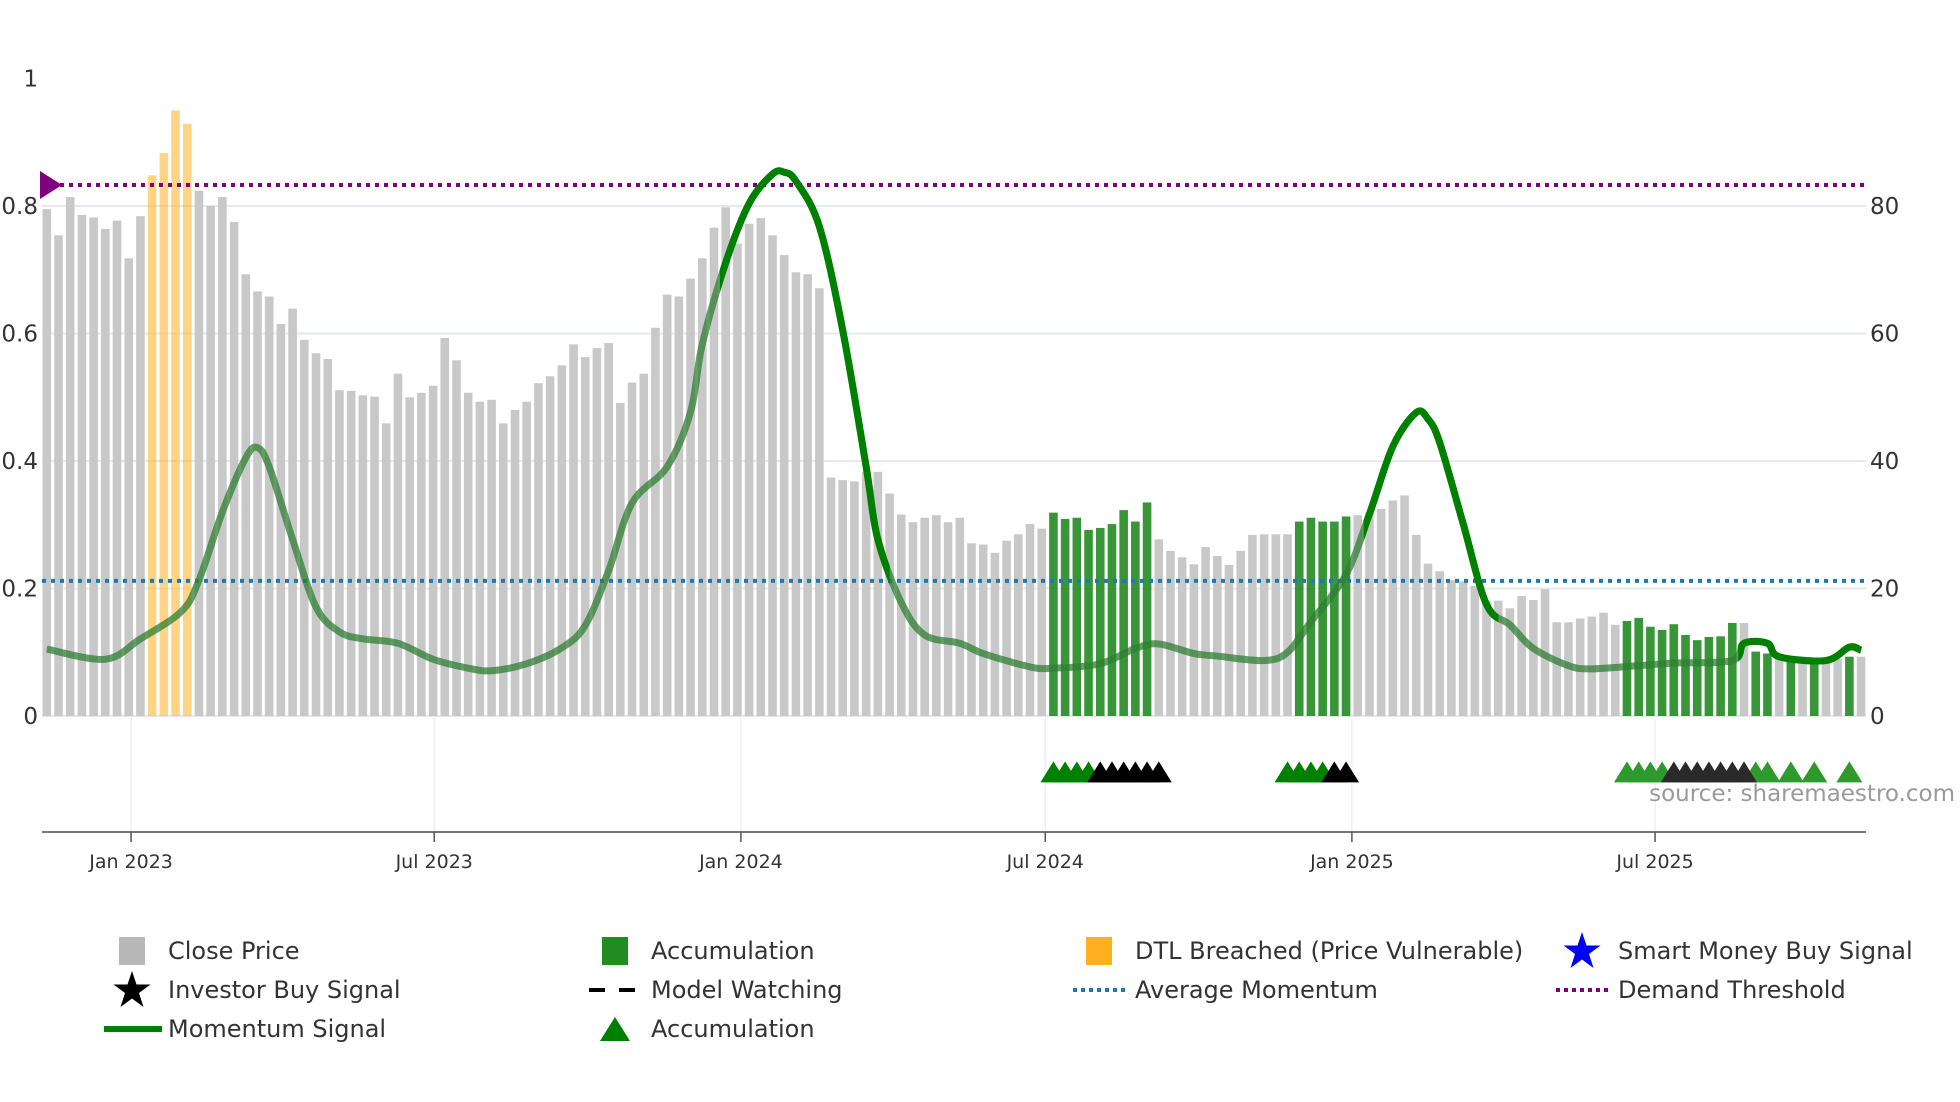 The width and height of the screenshot is (1960, 1102). I want to click on green-line-icon, so click(132, 1029).